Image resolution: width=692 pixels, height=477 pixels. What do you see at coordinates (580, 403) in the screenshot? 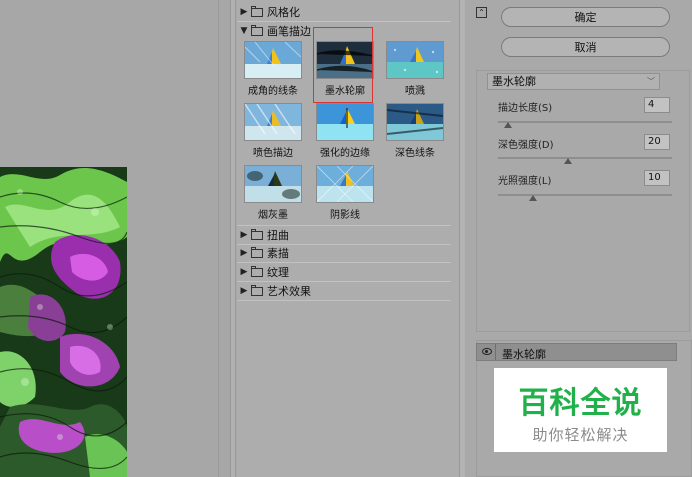
I see `watermark-title: 百科全说` at bounding box center [580, 403].